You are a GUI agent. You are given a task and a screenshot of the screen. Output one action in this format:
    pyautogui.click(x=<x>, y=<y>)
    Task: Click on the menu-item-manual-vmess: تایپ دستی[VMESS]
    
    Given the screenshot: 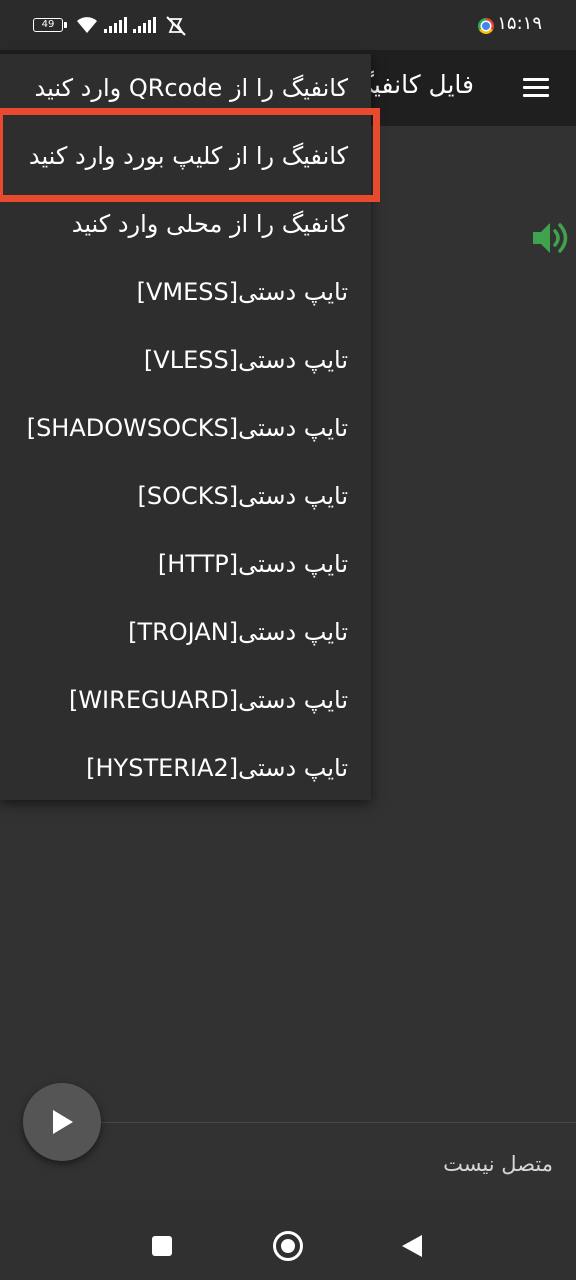 What is the action you would take?
    pyautogui.click(x=185, y=292)
    